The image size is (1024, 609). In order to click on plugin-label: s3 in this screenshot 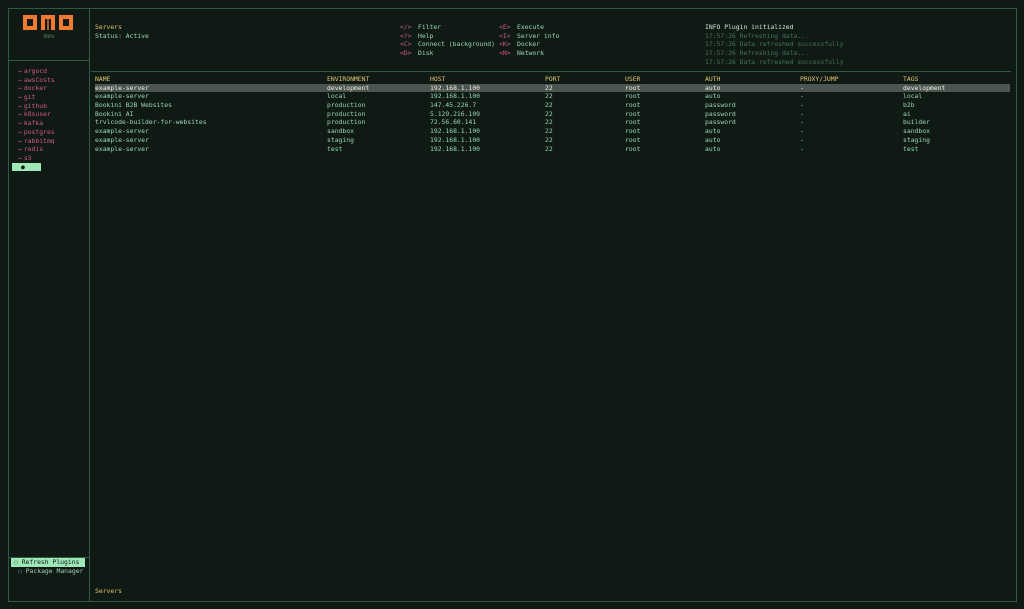, I will do `click(27, 157)`.